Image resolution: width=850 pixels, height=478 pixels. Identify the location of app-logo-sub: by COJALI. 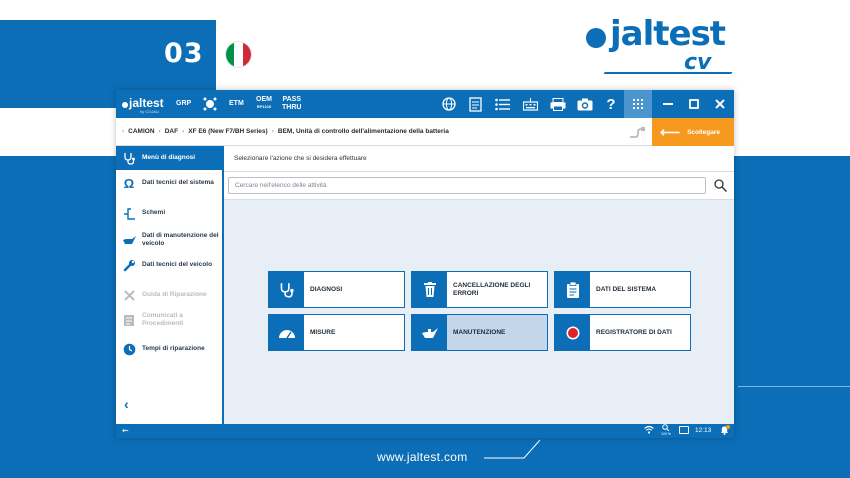
(150, 111).